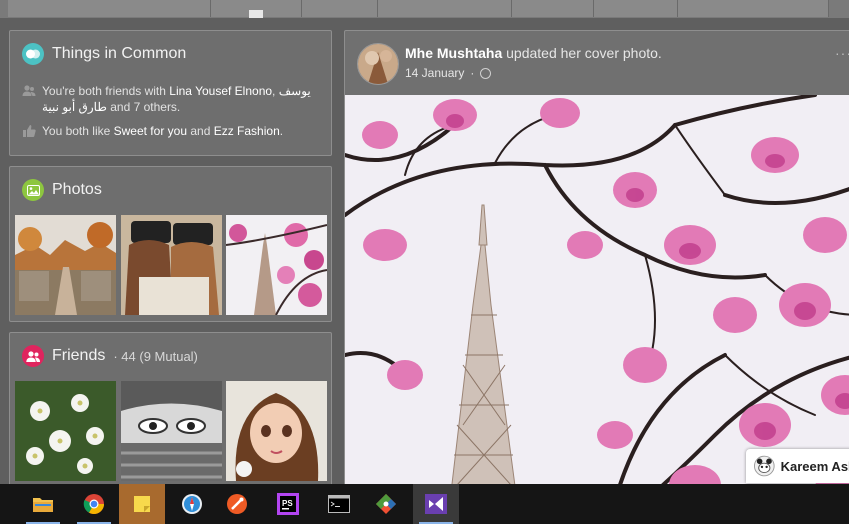 The image size is (849, 524). Describe the element at coordinates (33, 54) in the screenshot. I see `mutual-circles-icon` at that location.